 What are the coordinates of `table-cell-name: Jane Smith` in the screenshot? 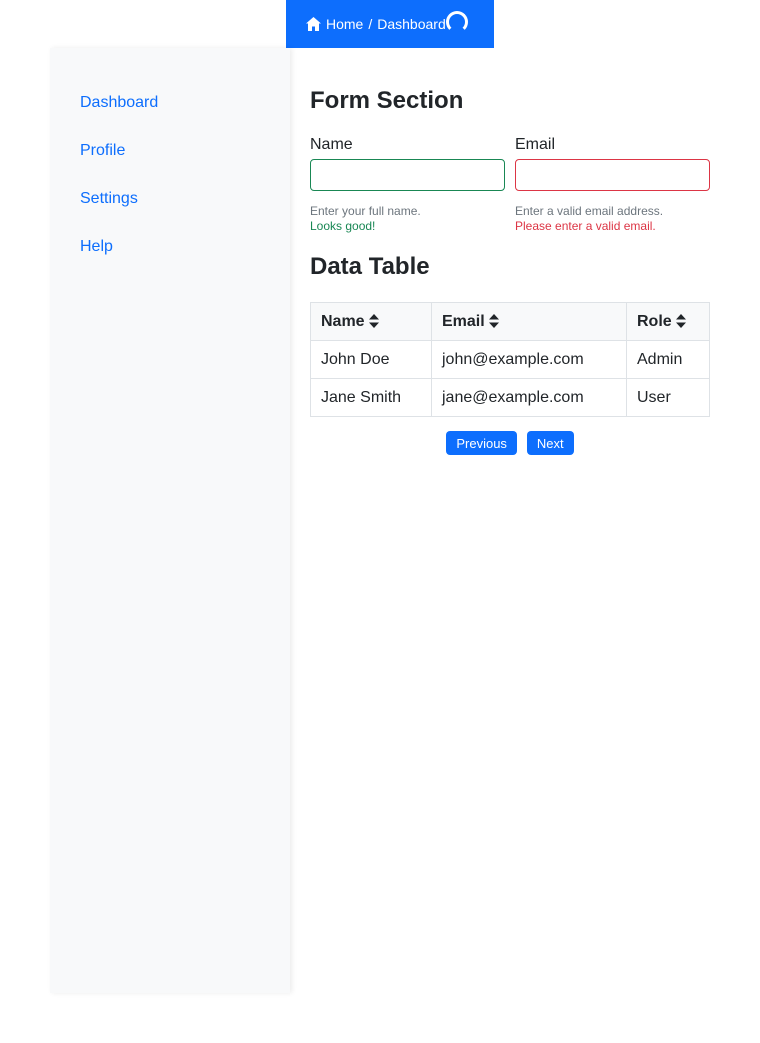 It's located at (371, 397).